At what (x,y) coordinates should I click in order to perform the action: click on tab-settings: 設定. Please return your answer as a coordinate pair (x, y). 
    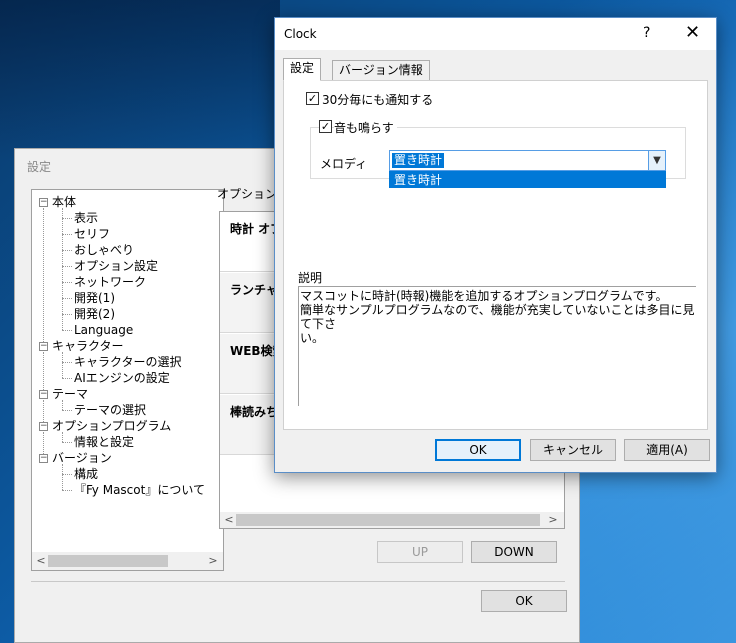
    Looking at the image, I should click on (302, 69).